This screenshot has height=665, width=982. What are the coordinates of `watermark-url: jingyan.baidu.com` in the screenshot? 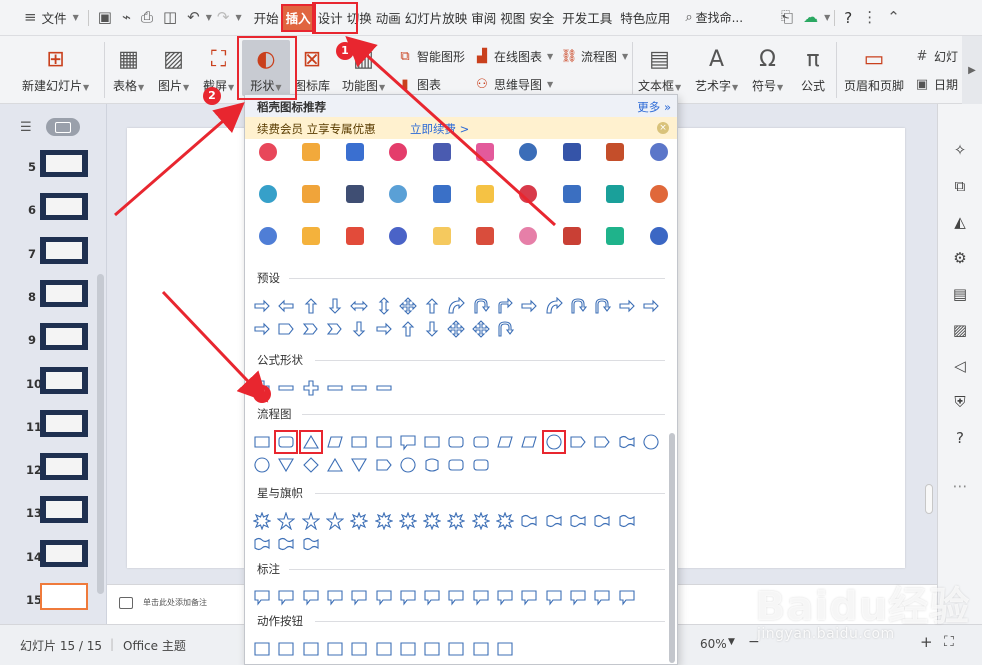 It's located at (826, 634).